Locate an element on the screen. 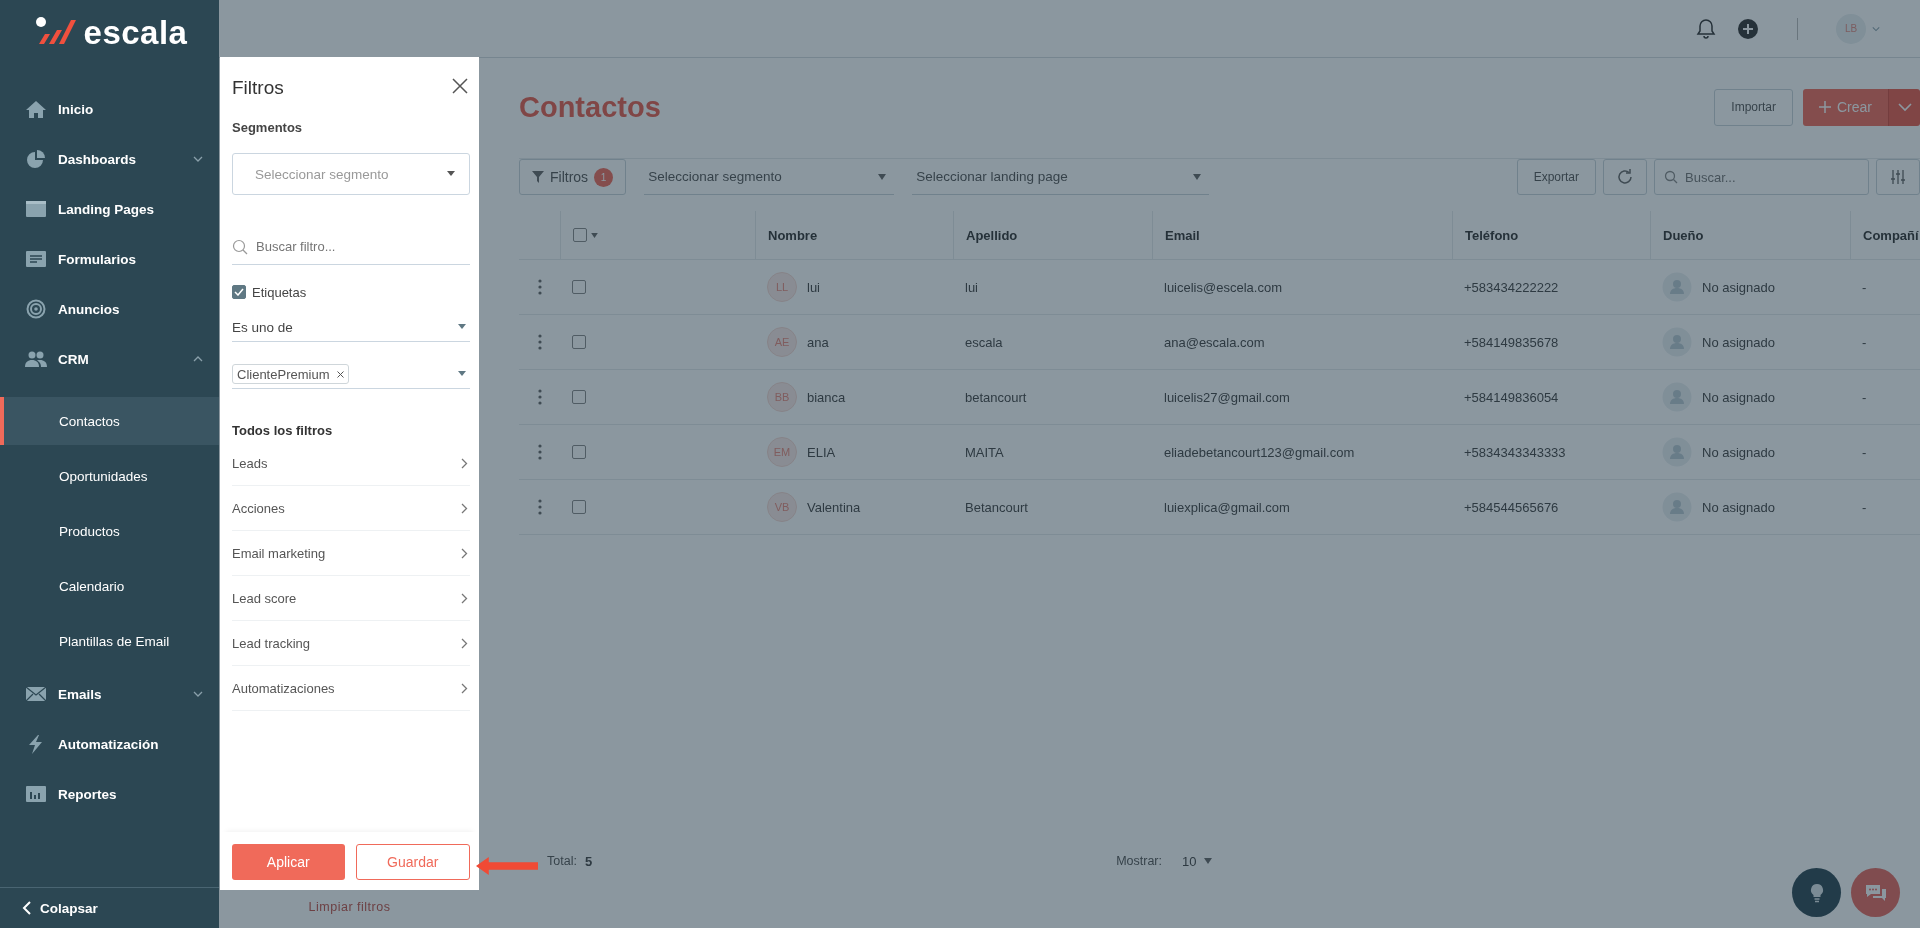 The height and width of the screenshot is (928, 1920). filter-category: Lead score is located at coordinates (351, 598).